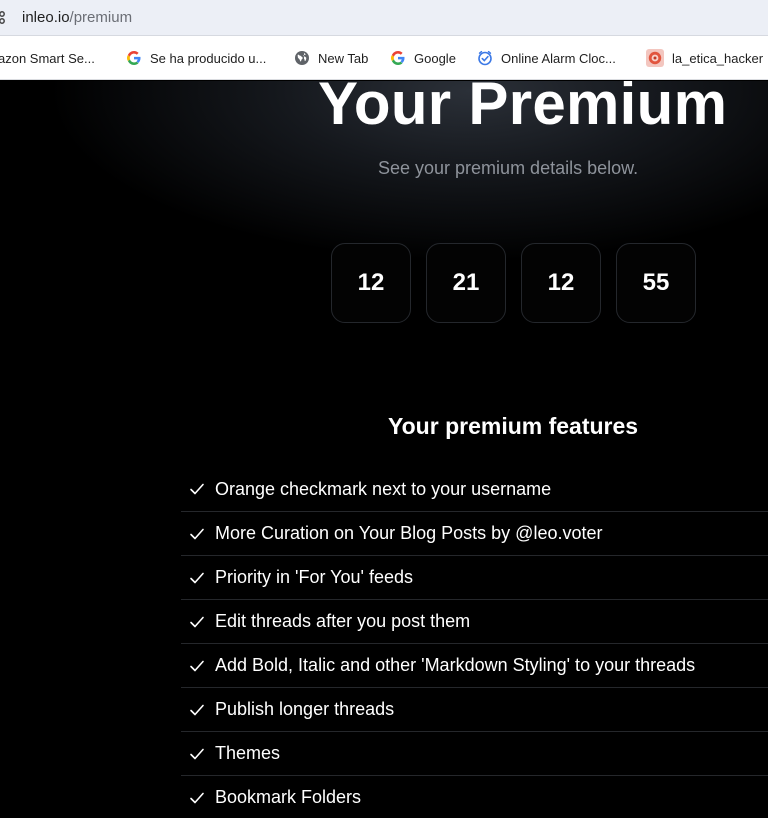 This screenshot has height=818, width=768. Describe the element at coordinates (474, 621) in the screenshot. I see `feature-item: Edit threads after you post them` at that location.